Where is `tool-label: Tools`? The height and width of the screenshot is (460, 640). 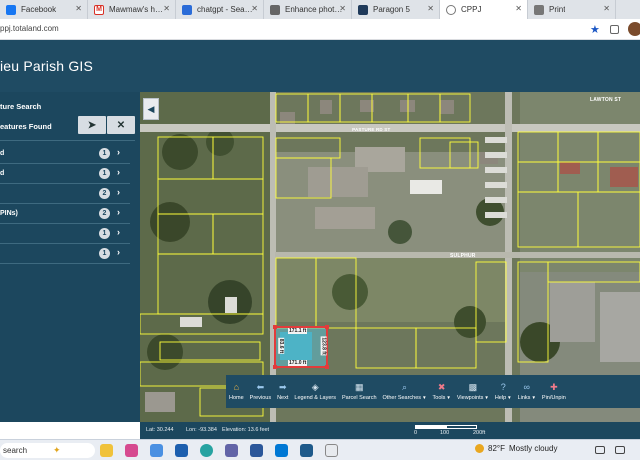 tool-label: Tools is located at coordinates (439, 398).